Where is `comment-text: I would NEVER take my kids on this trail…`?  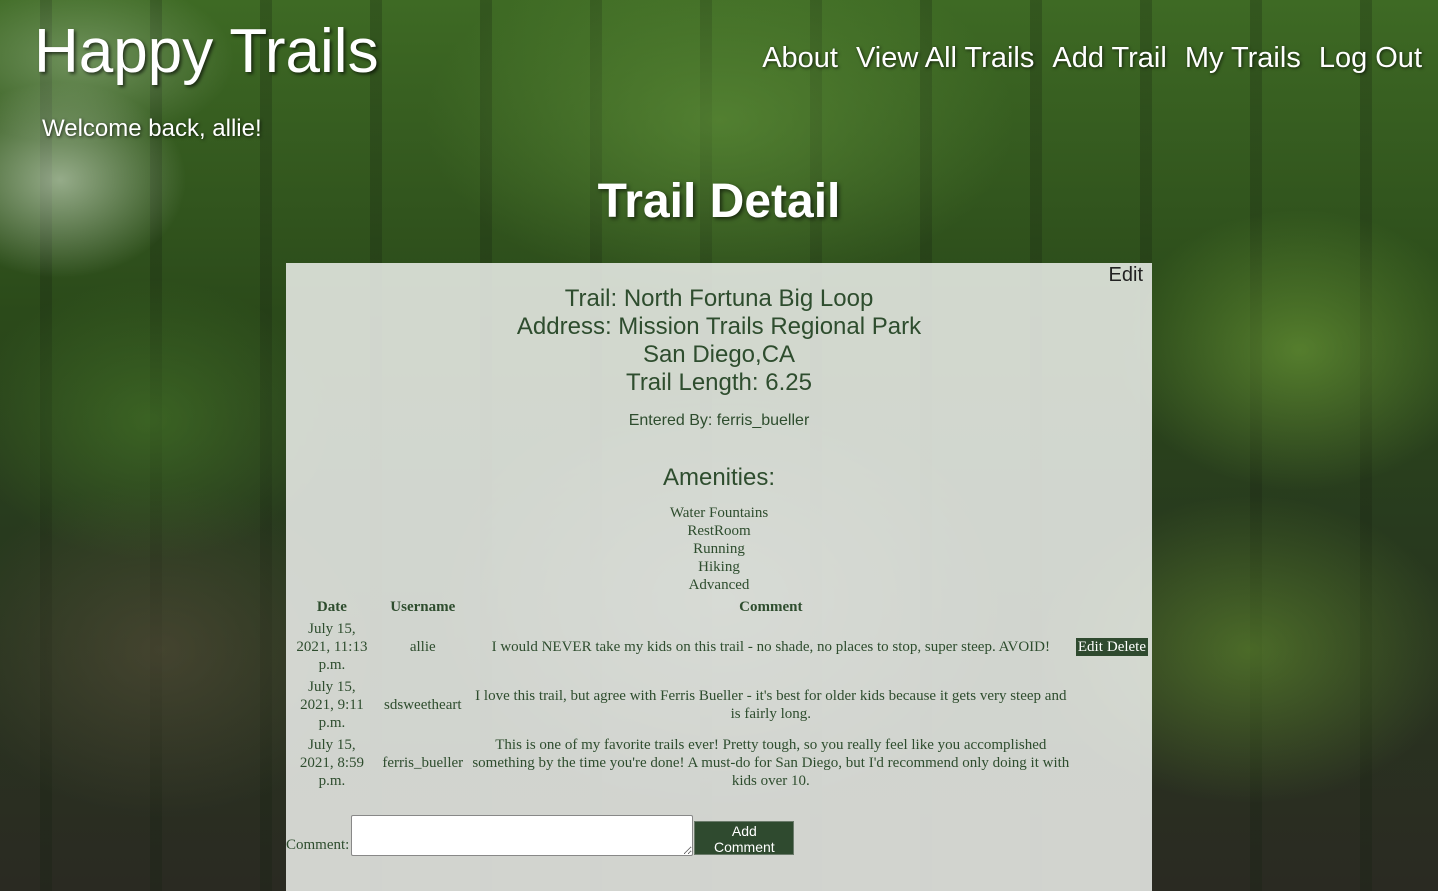 comment-text: I would NEVER take my kids on this trail… is located at coordinates (771, 647).